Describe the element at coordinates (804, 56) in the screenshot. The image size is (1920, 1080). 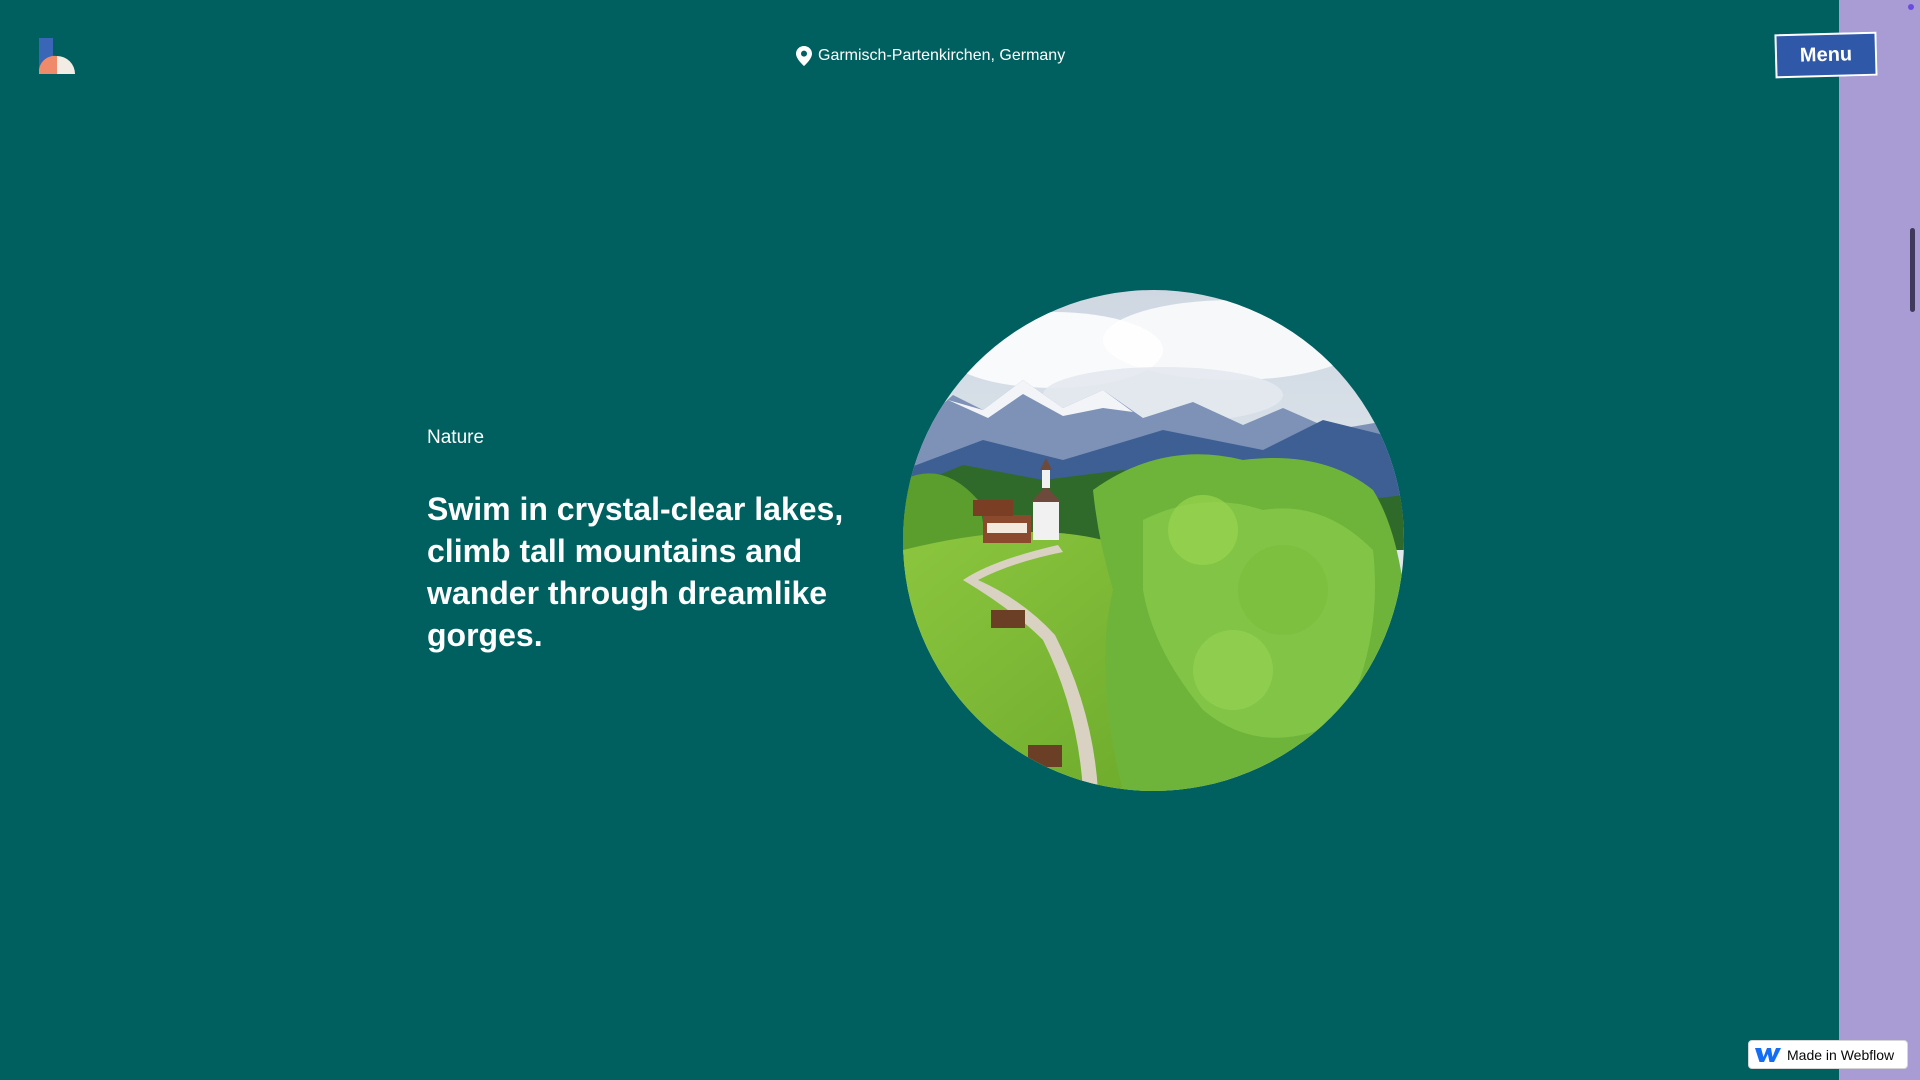
I see `map-pin-icon` at that location.